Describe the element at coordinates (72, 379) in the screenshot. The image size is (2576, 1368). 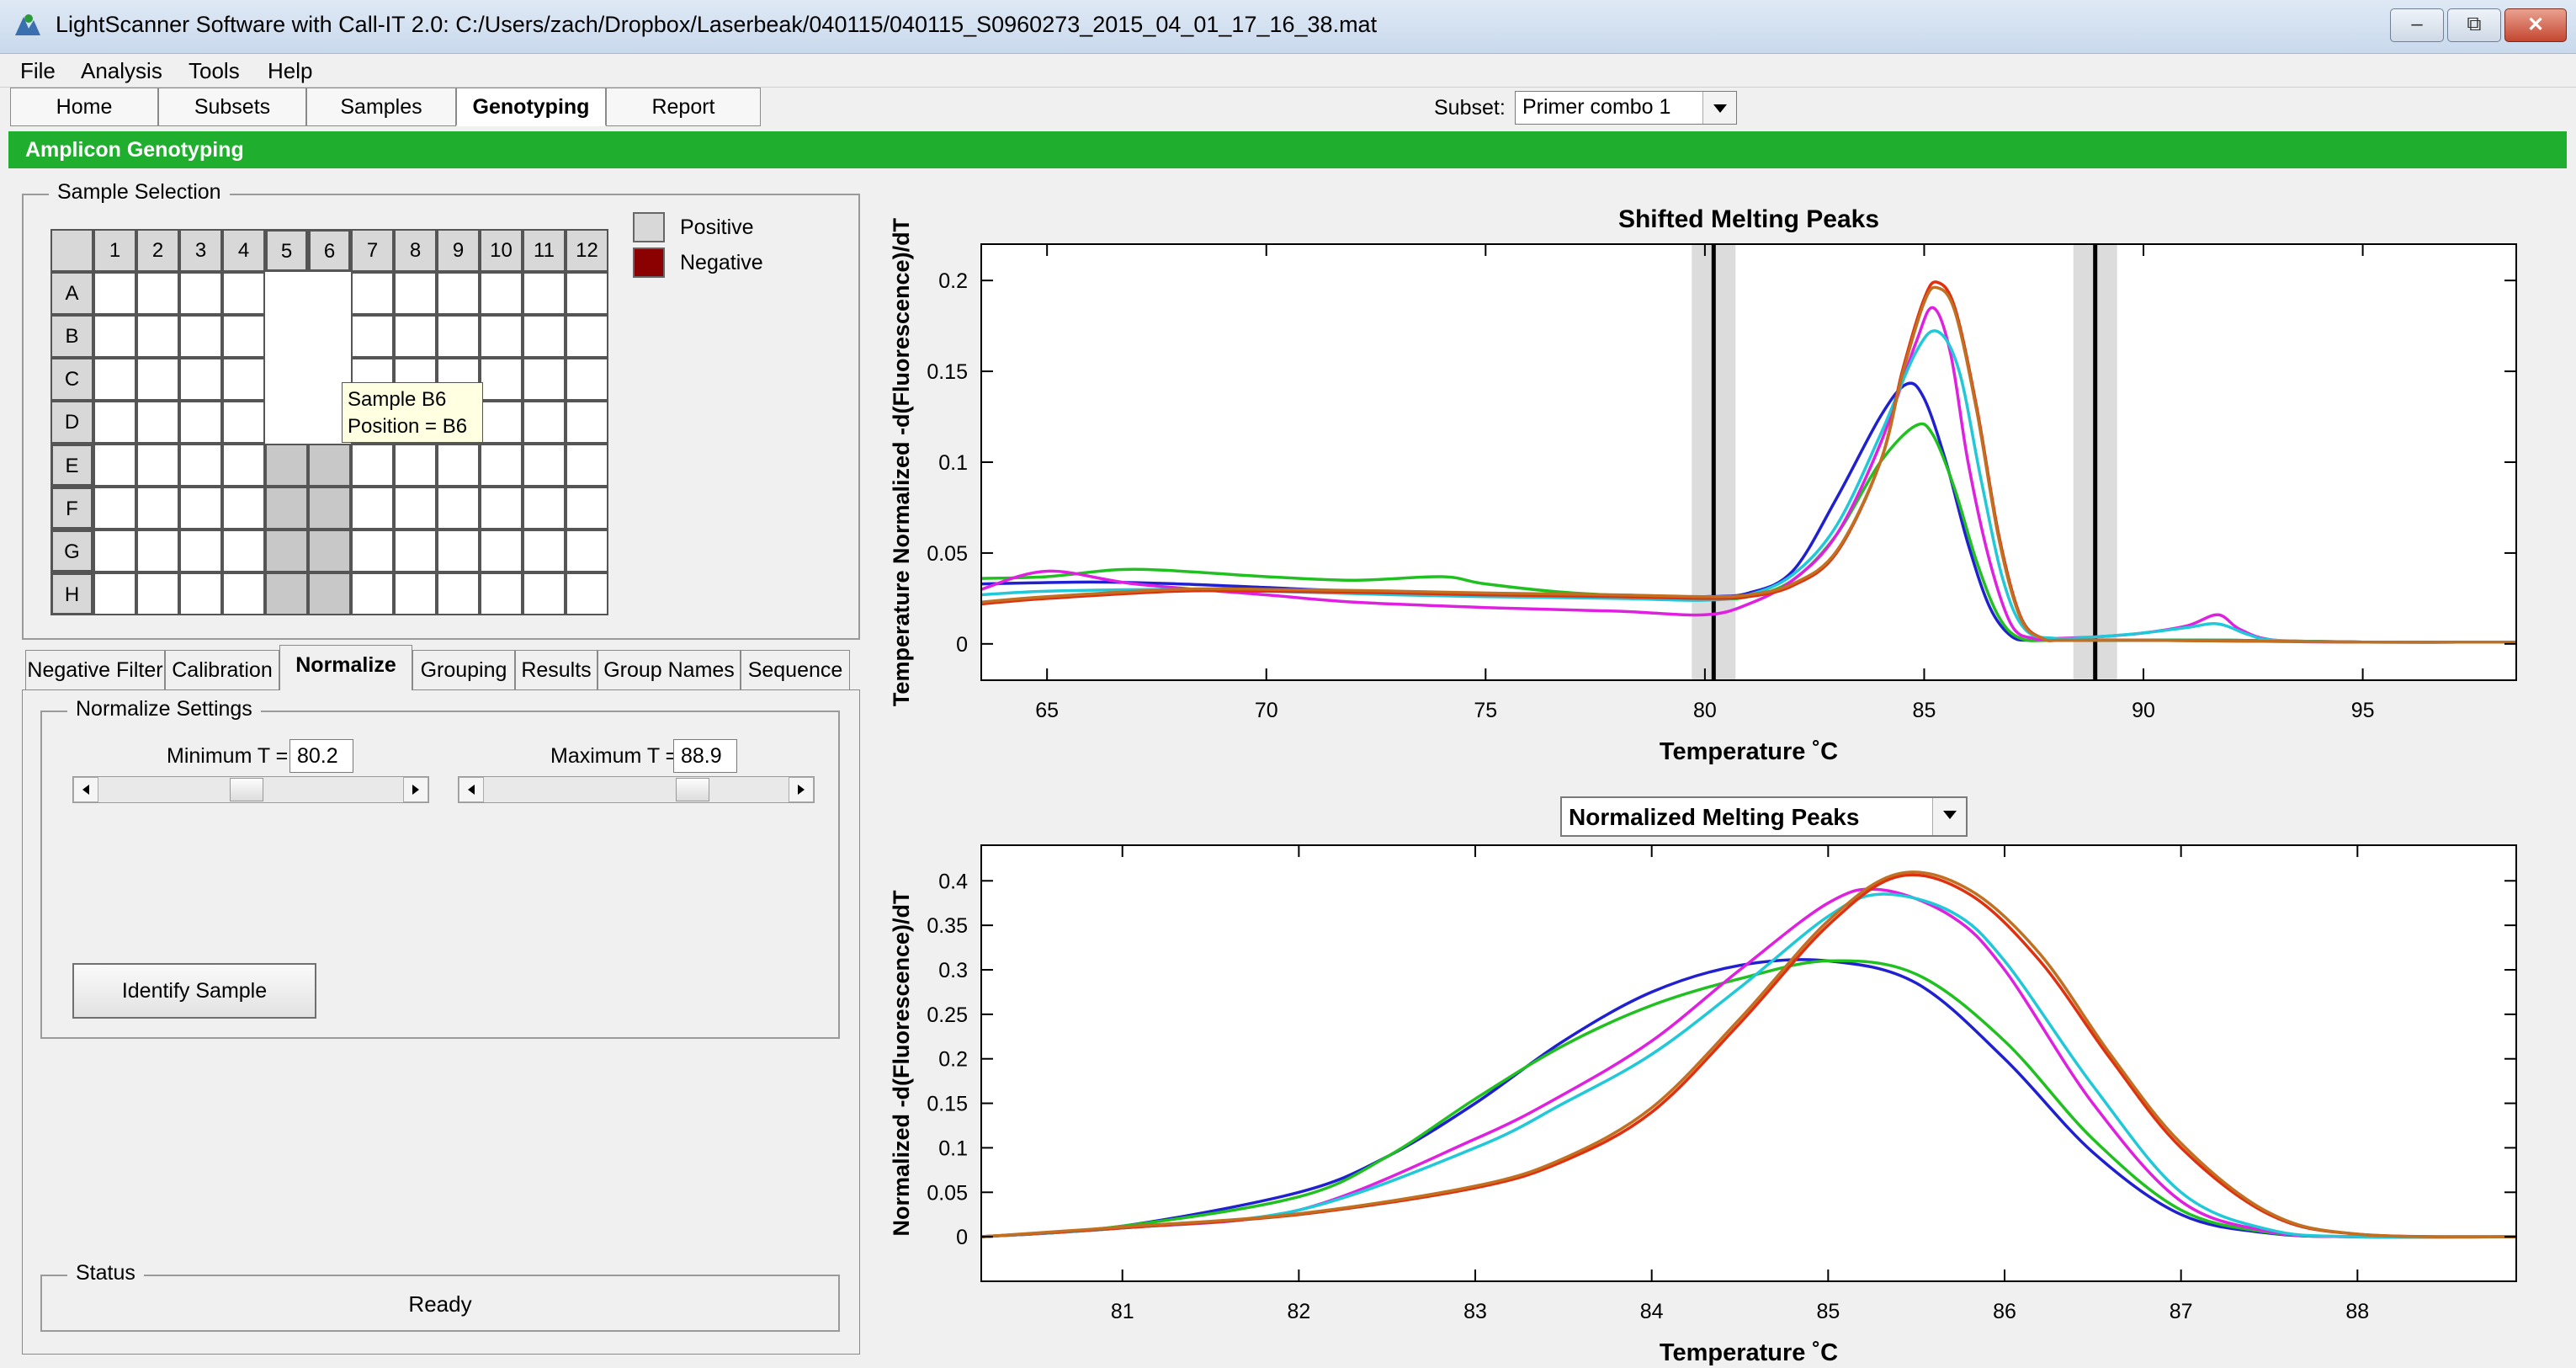
I see `plate-row-header: C` at that location.